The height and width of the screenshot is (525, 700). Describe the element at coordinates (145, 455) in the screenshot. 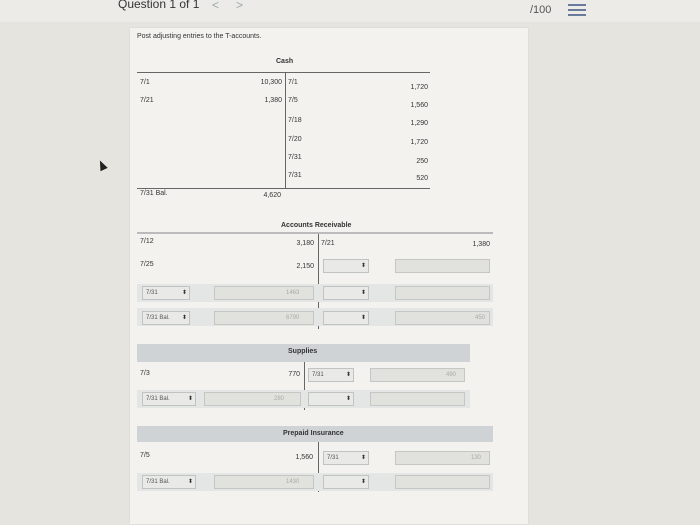

I see `prepaid-left-date: 7/5` at that location.